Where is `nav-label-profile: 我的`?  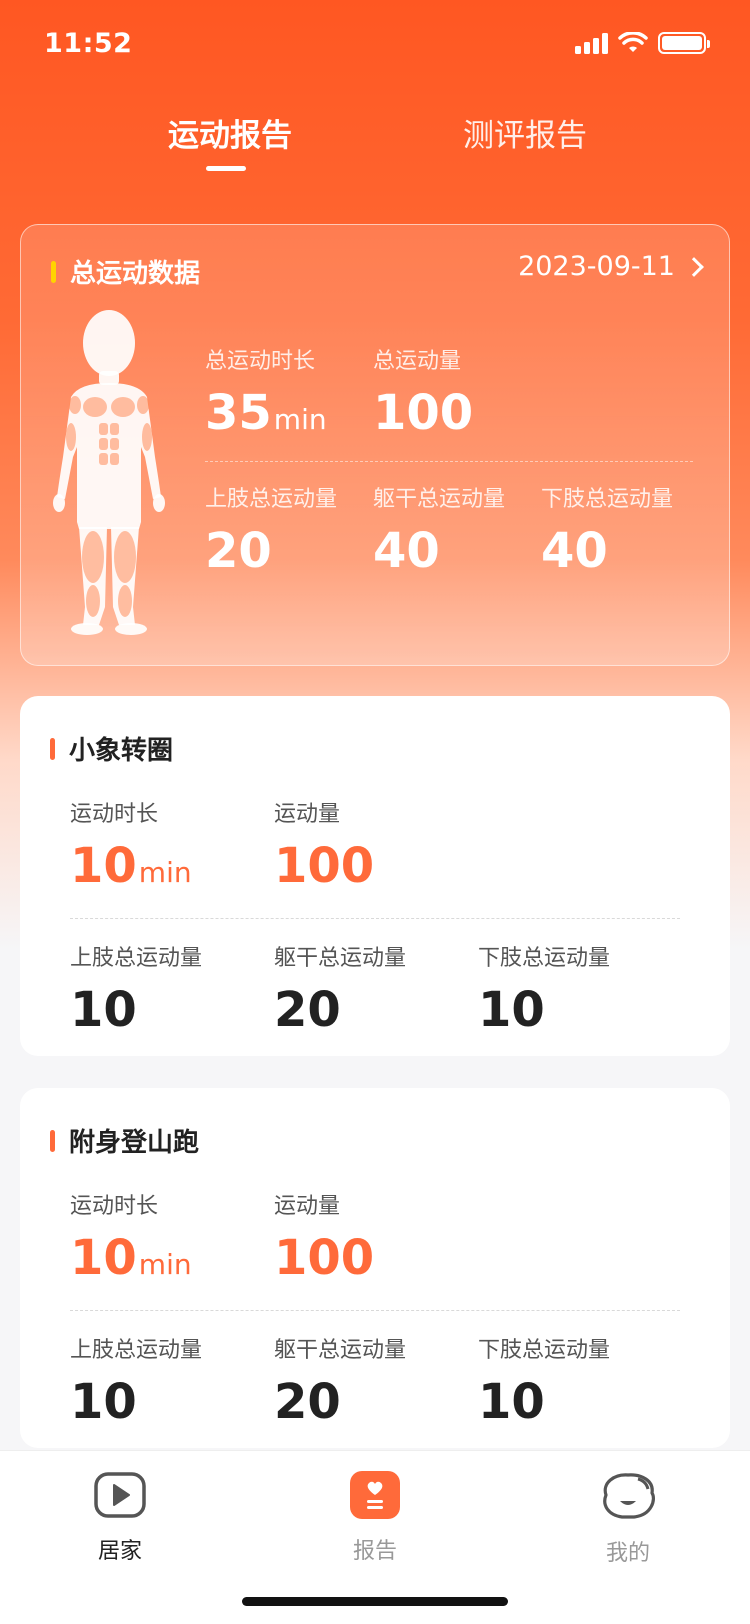
nav-label-profile: 我的 is located at coordinates (627, 1553).